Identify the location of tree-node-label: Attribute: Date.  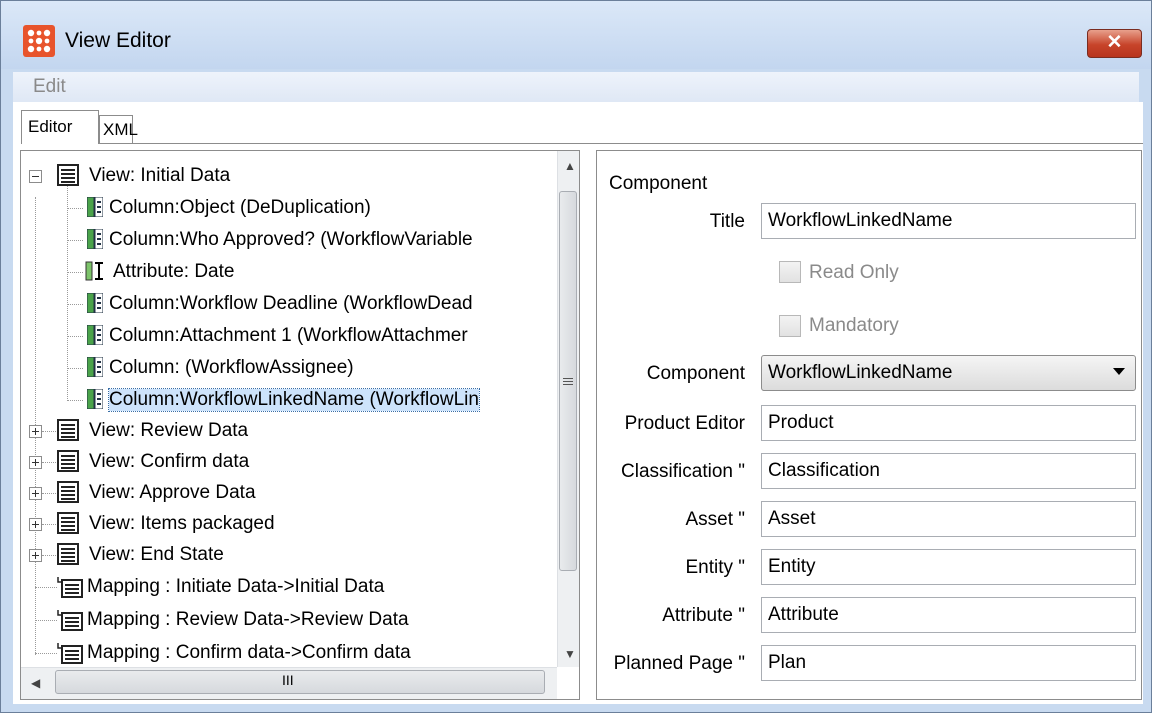
(174, 271).